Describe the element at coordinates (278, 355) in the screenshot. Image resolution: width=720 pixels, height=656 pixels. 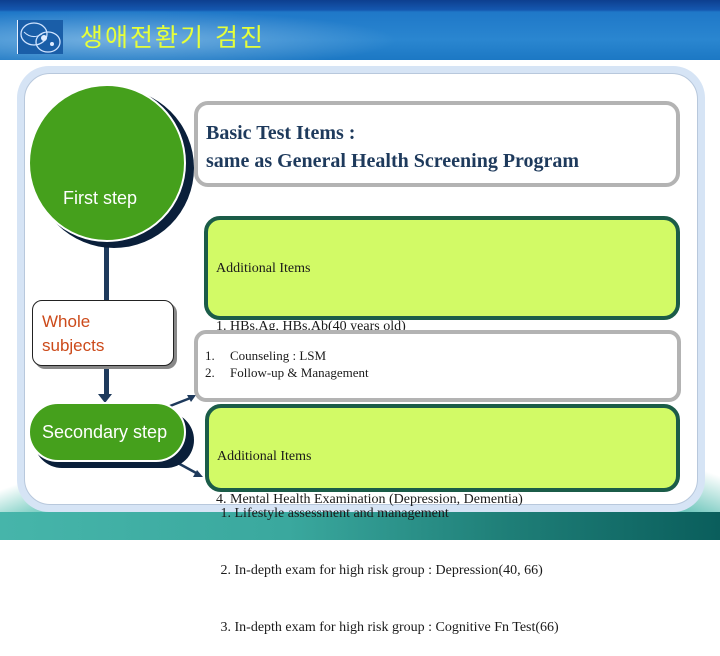
I see `list-text: Counseling : LSM` at that location.